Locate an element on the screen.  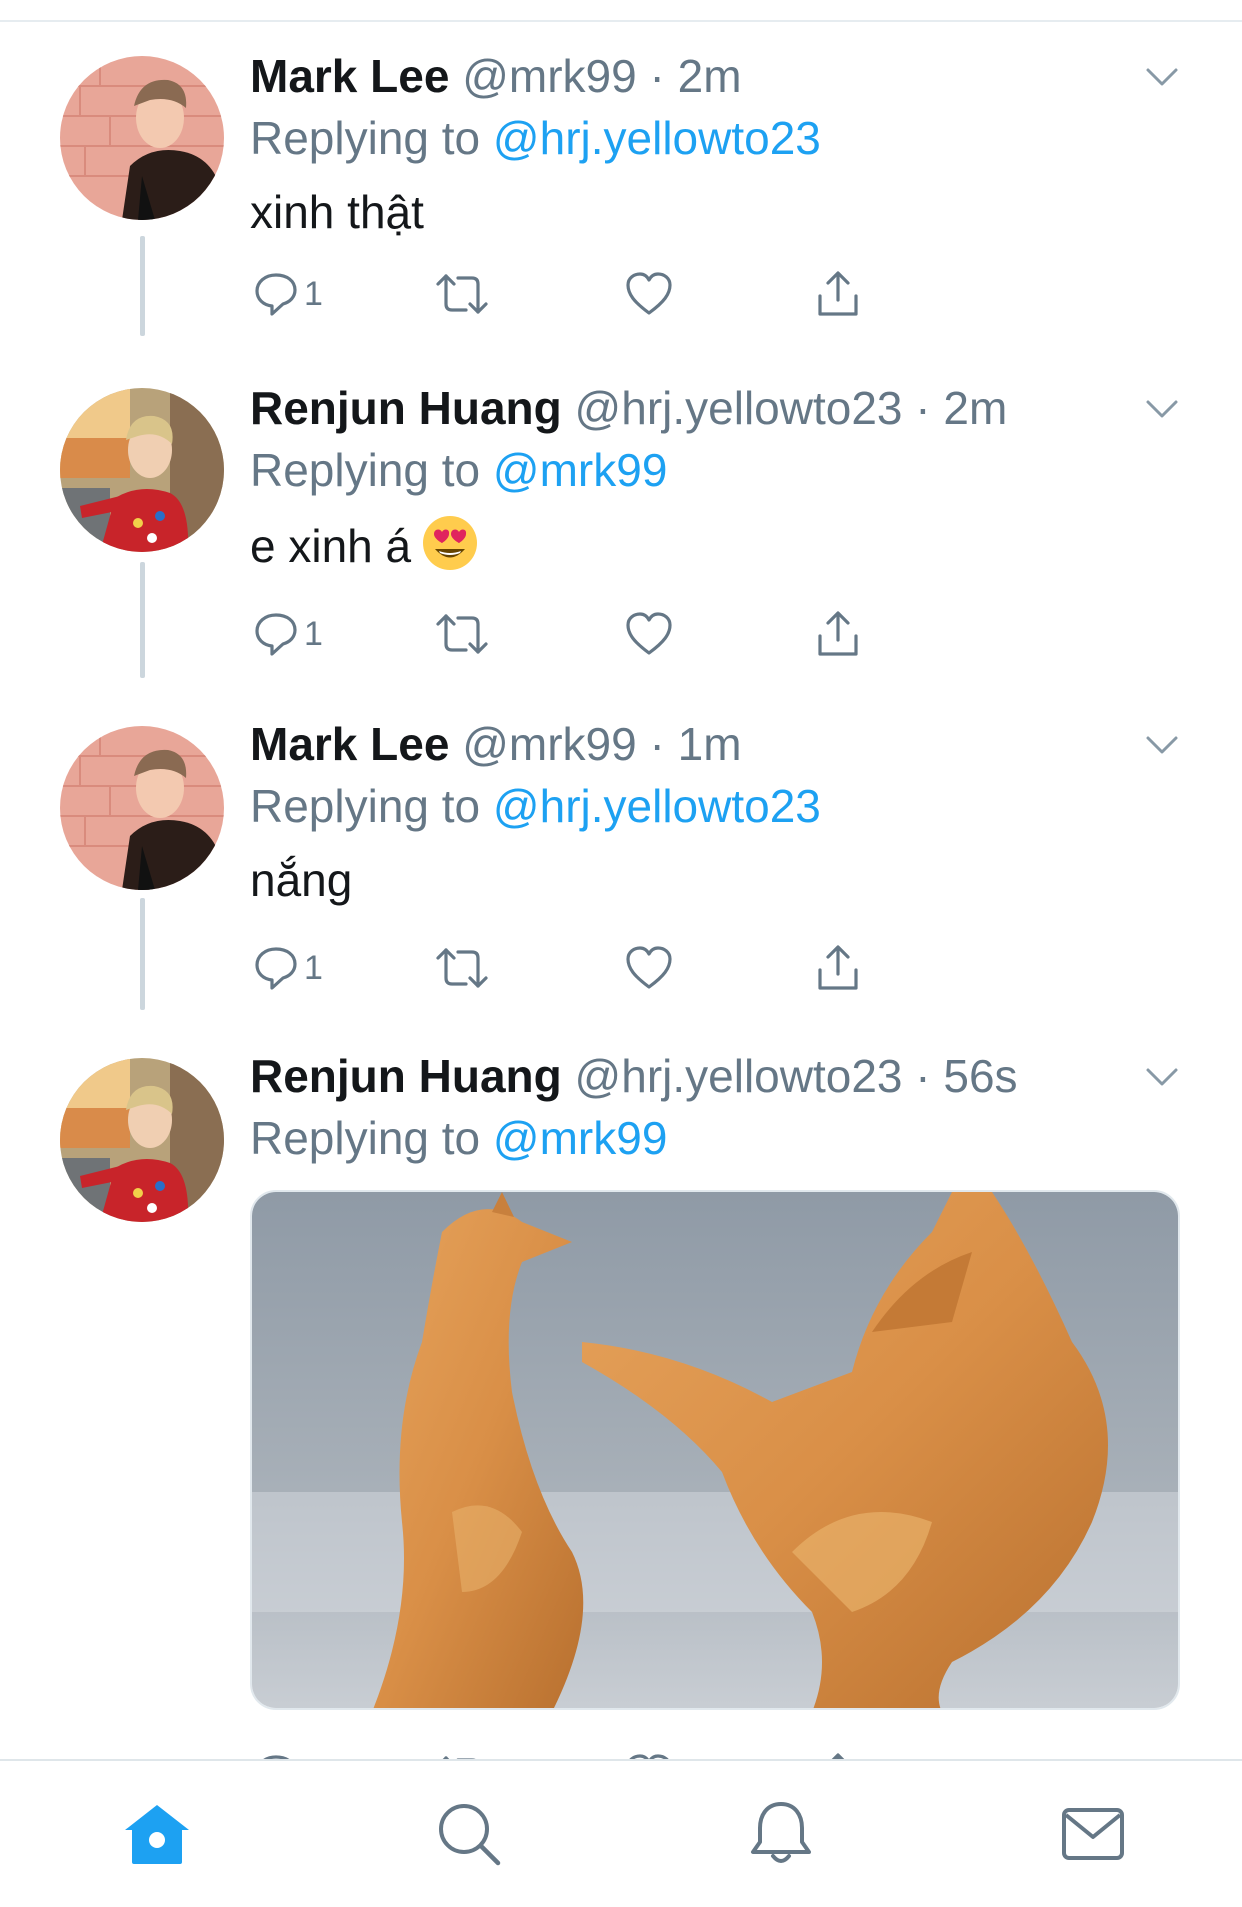
tweet-text: e xinh á is located at coordinates (331, 546).